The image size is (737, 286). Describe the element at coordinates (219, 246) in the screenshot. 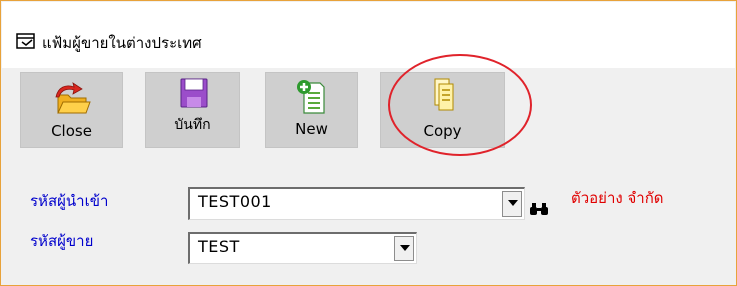

I see `seller-code-value: TEST` at that location.